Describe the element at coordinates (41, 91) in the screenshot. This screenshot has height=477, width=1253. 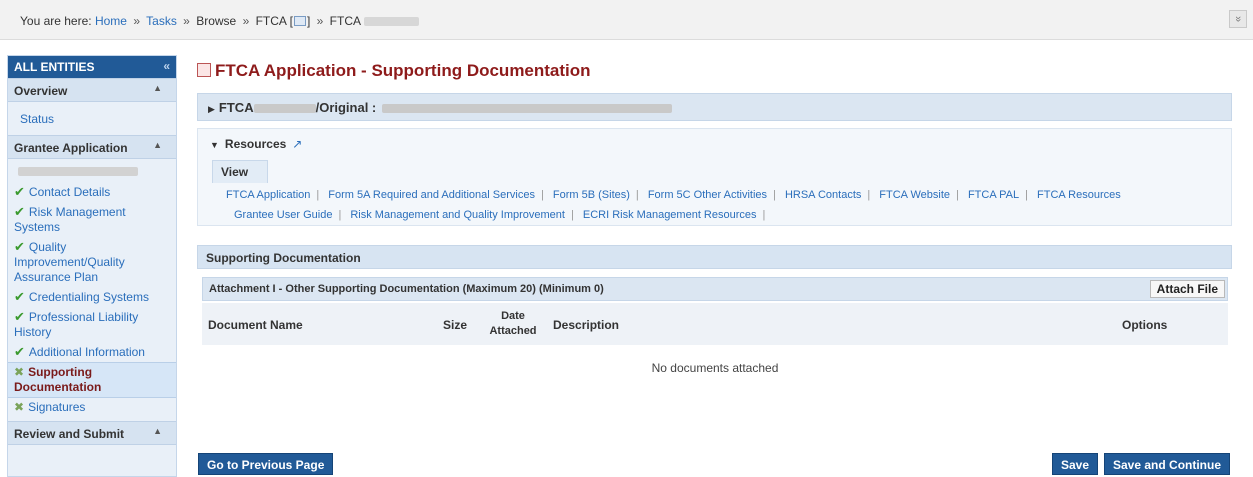
I see `sidebar-section-label: Overview` at that location.